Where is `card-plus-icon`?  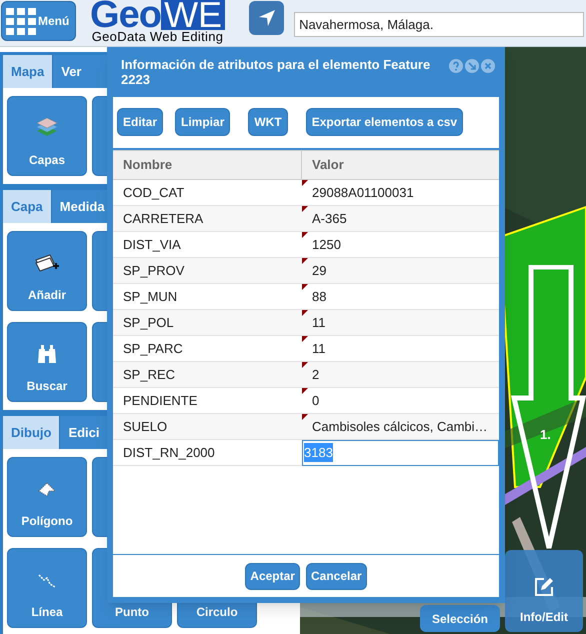
card-plus-icon is located at coordinates (47, 263).